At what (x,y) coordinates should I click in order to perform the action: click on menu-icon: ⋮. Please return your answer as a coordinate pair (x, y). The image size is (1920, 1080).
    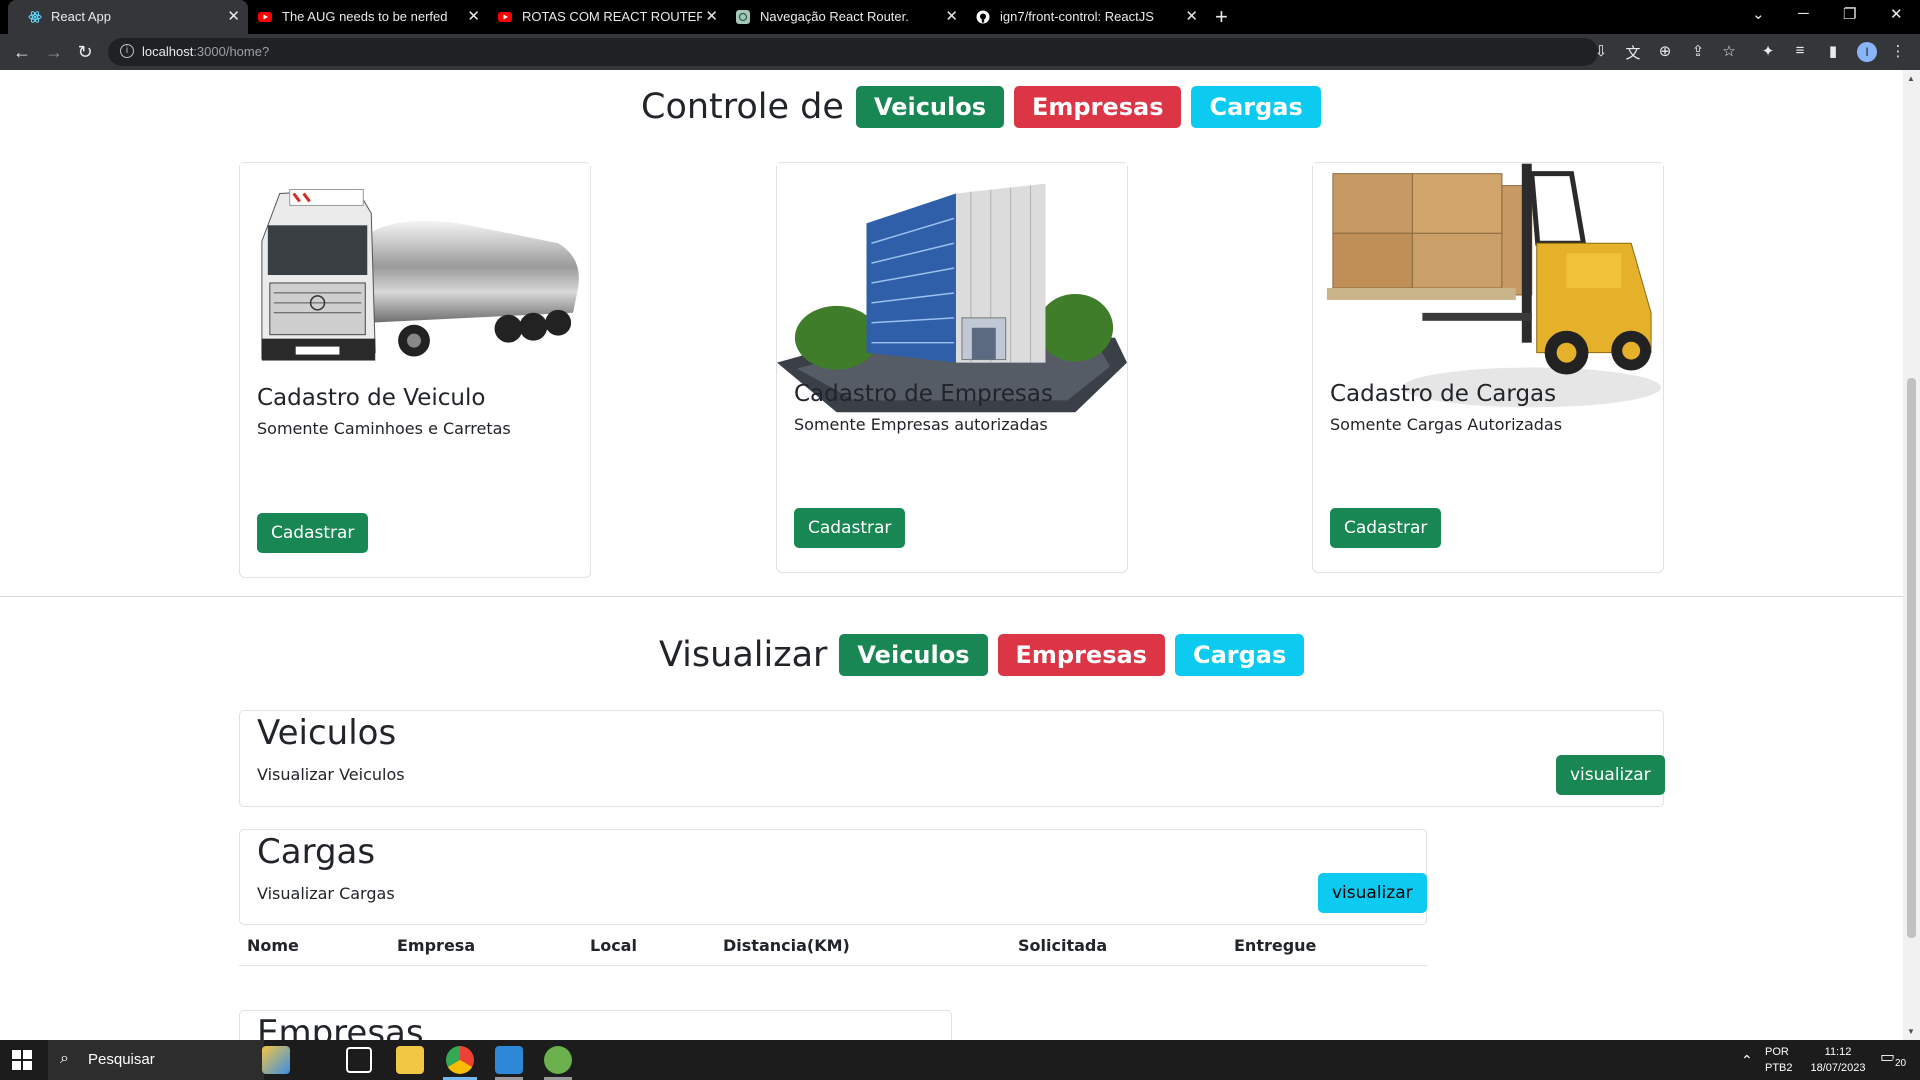
    Looking at the image, I should click on (1898, 51).